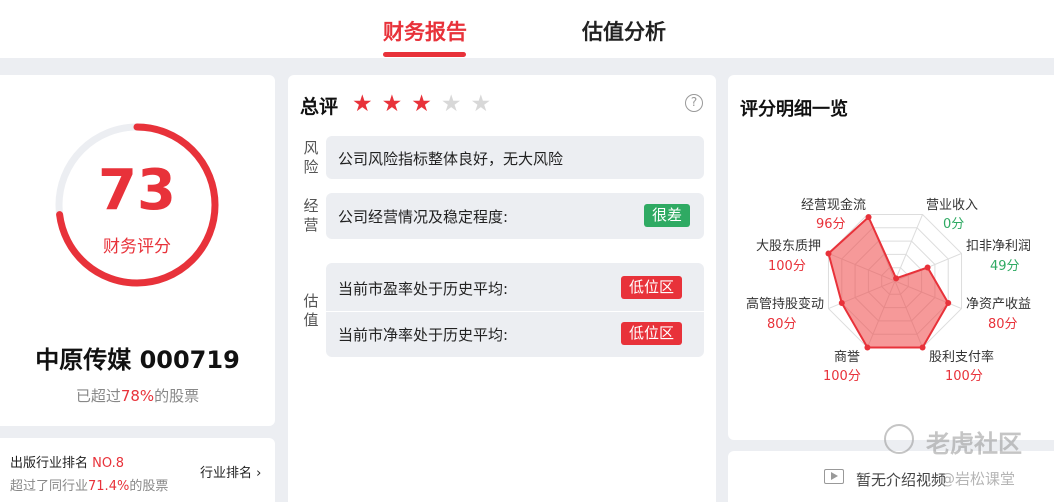 The height and width of the screenshot is (502, 1054). I want to click on industry-rank-number: NO.8, so click(108, 463).